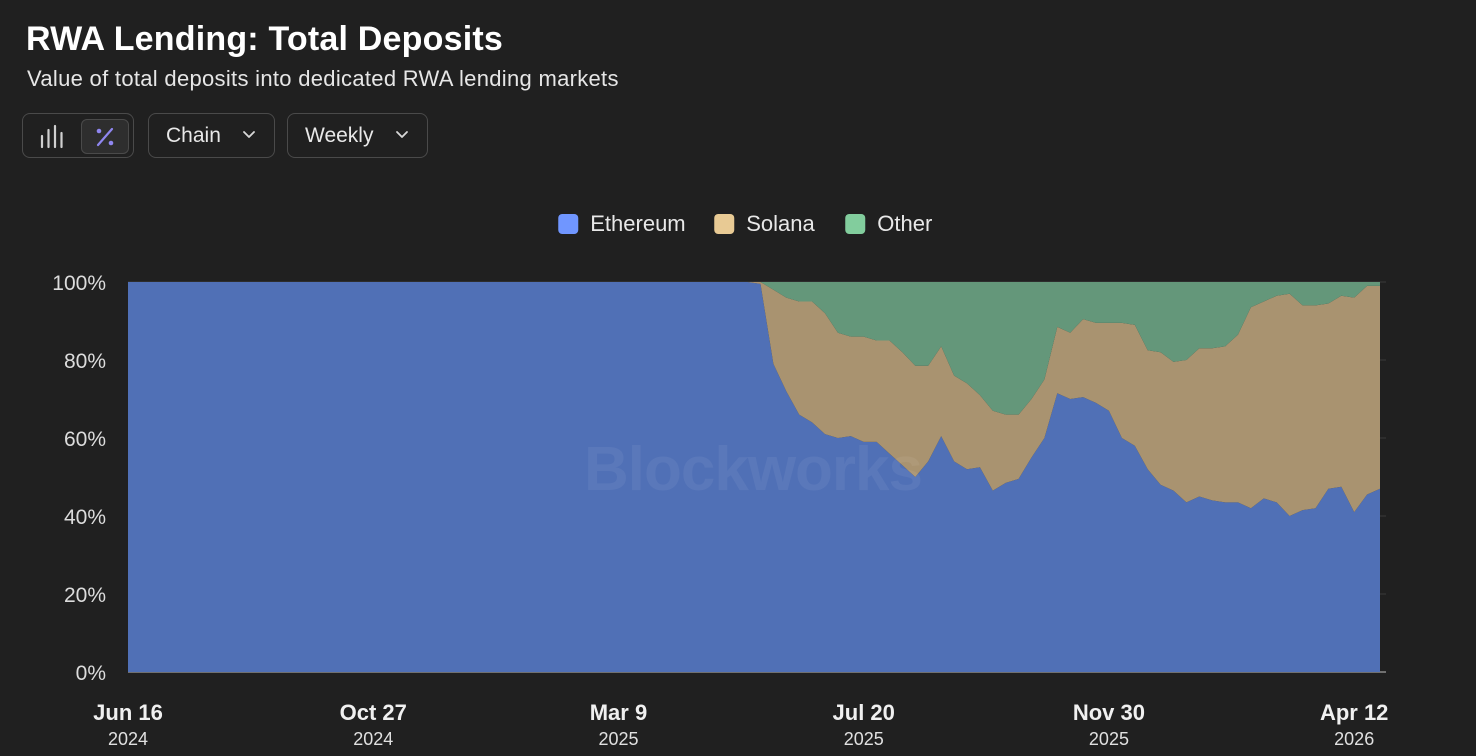  Describe the element at coordinates (1109, 712) in the screenshot. I see `x-tick-label: Nov 30` at that location.